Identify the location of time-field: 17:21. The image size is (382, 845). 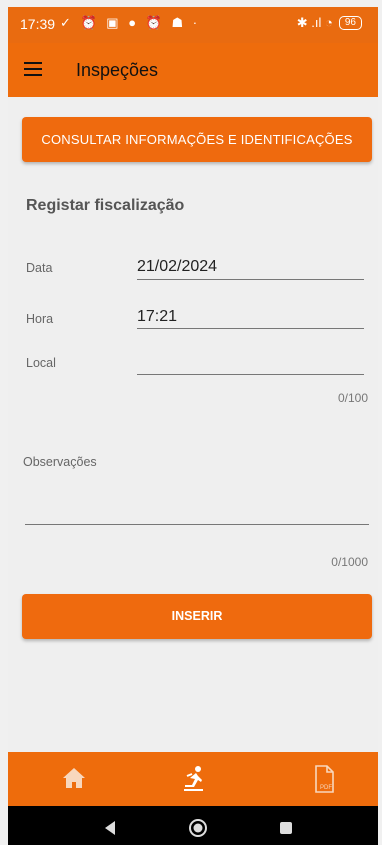
(157, 317).